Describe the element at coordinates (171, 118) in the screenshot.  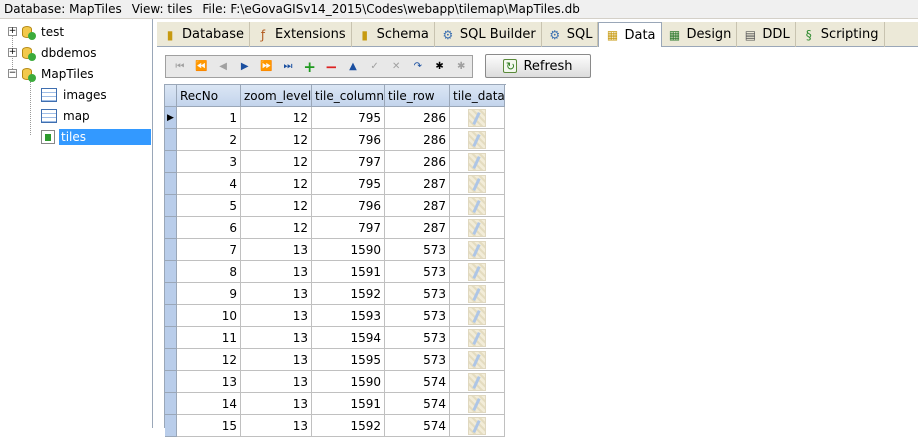
I see `row-indicator: ▶` at that location.